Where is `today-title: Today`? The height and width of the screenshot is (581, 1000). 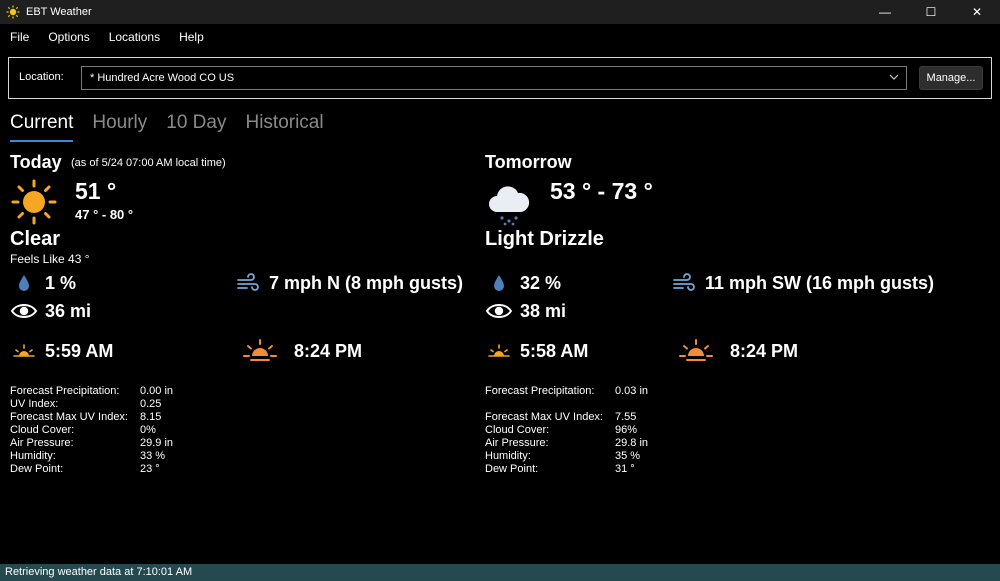 today-title: Today is located at coordinates (36, 162).